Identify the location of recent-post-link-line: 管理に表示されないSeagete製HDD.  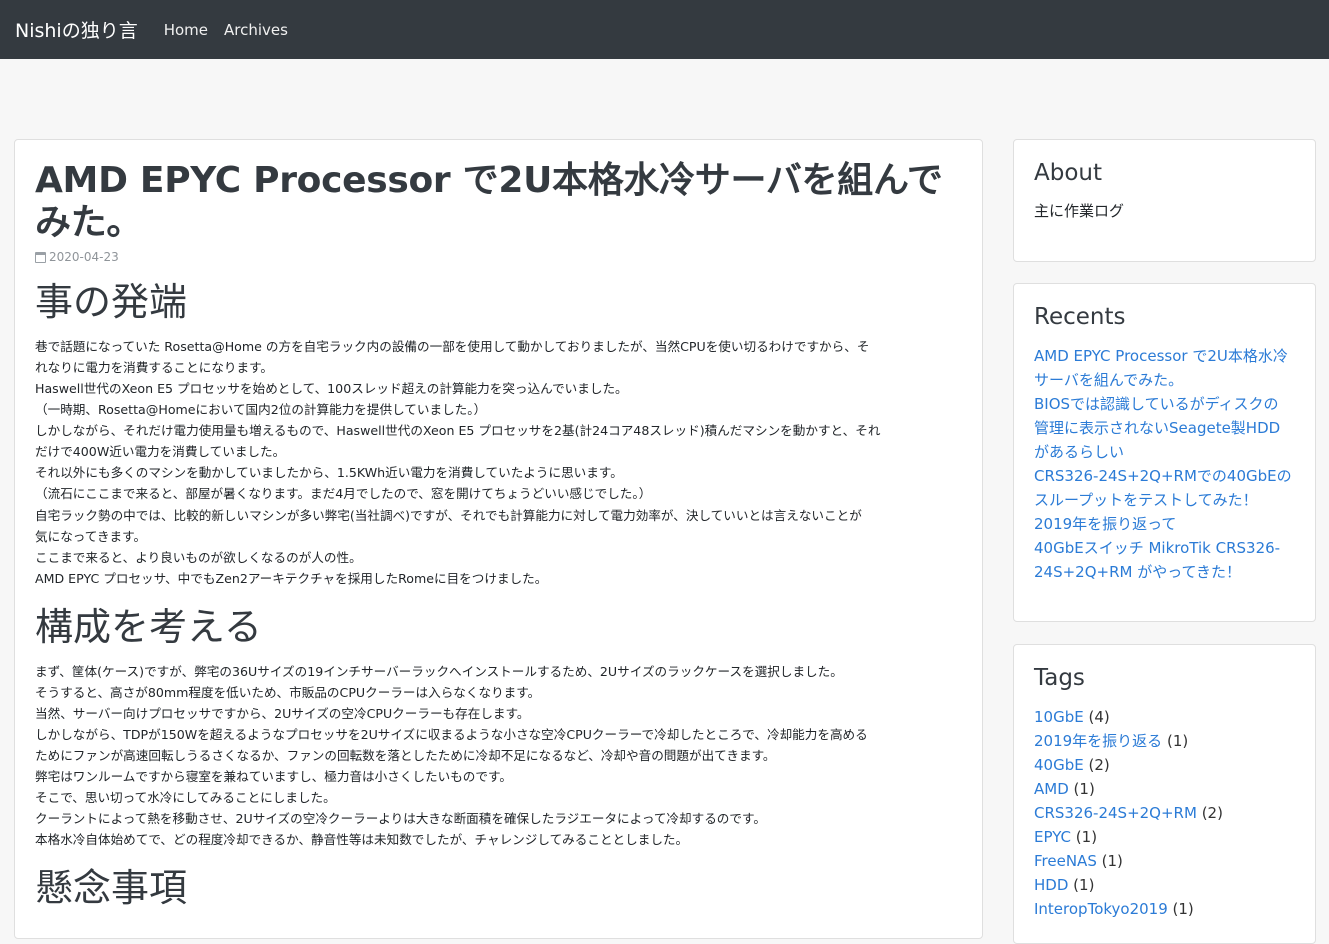
(1157, 428).